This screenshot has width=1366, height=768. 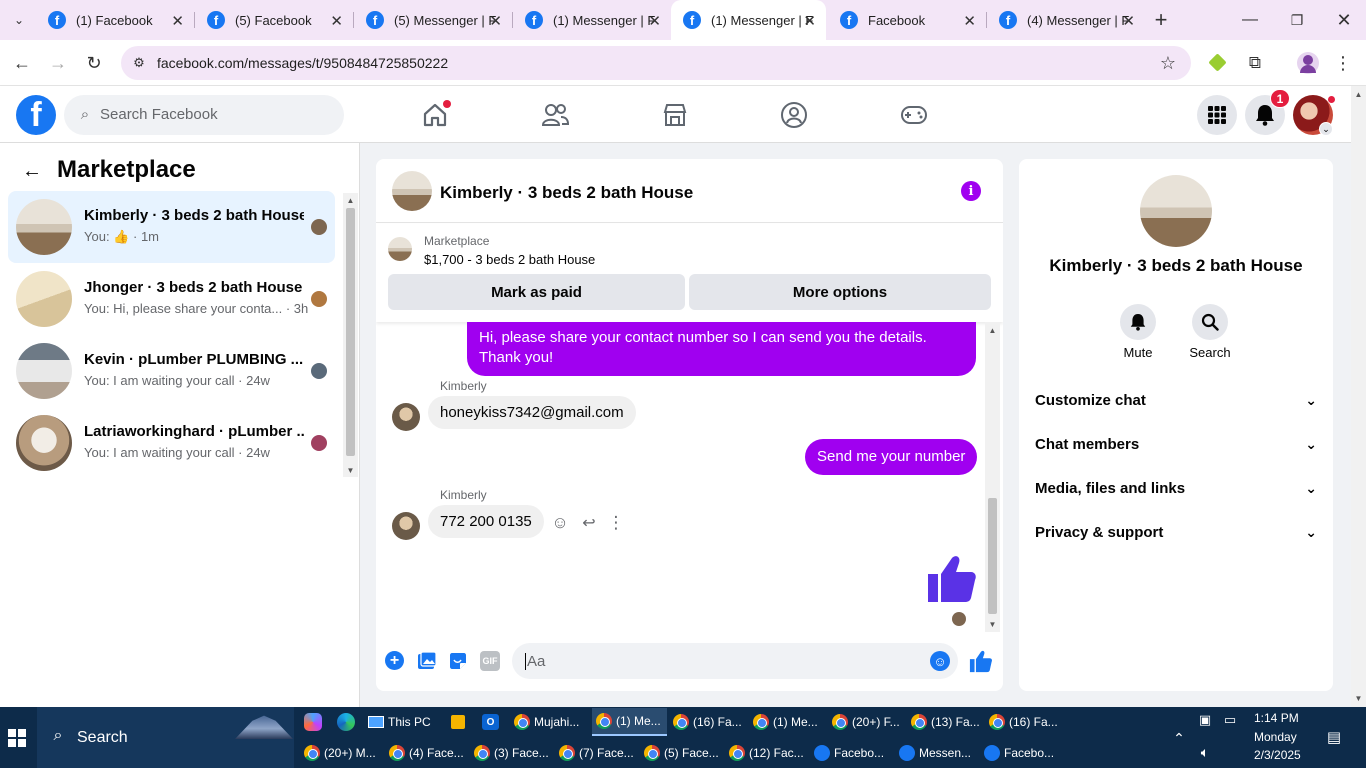 I want to click on listing-thumbnail, so click(x=400, y=249).